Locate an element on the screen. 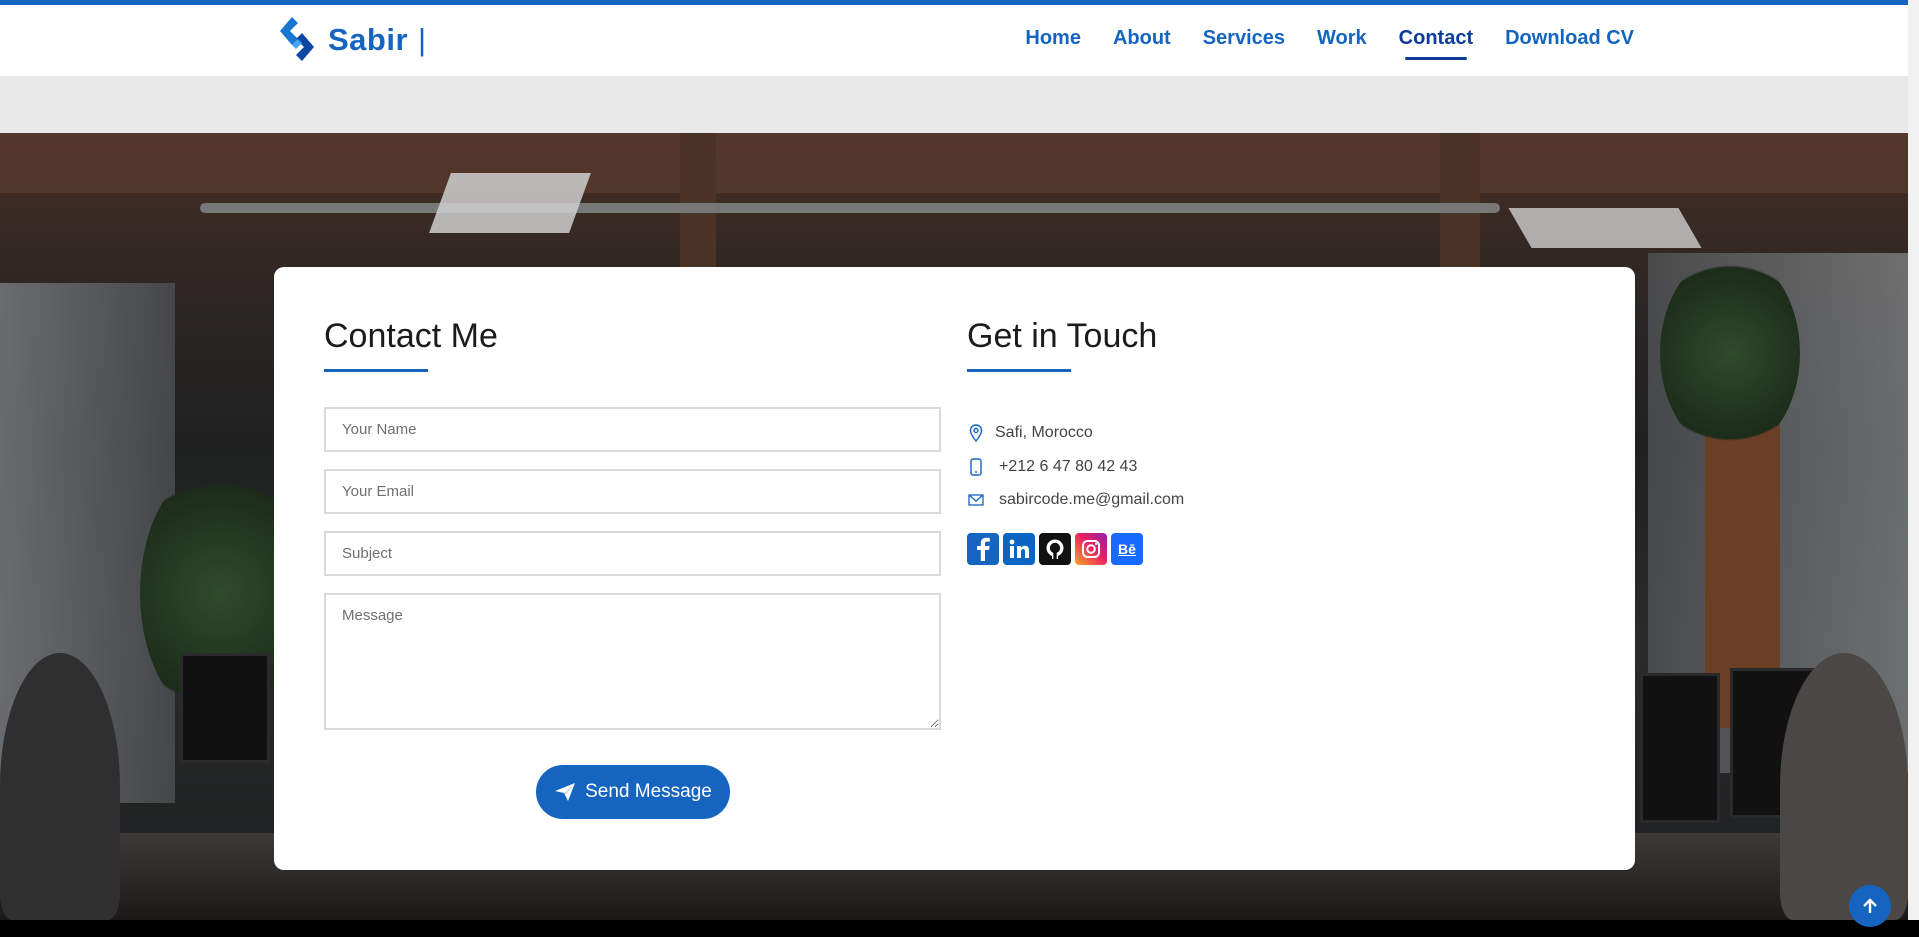  footer-strip is located at coordinates (959, 928).